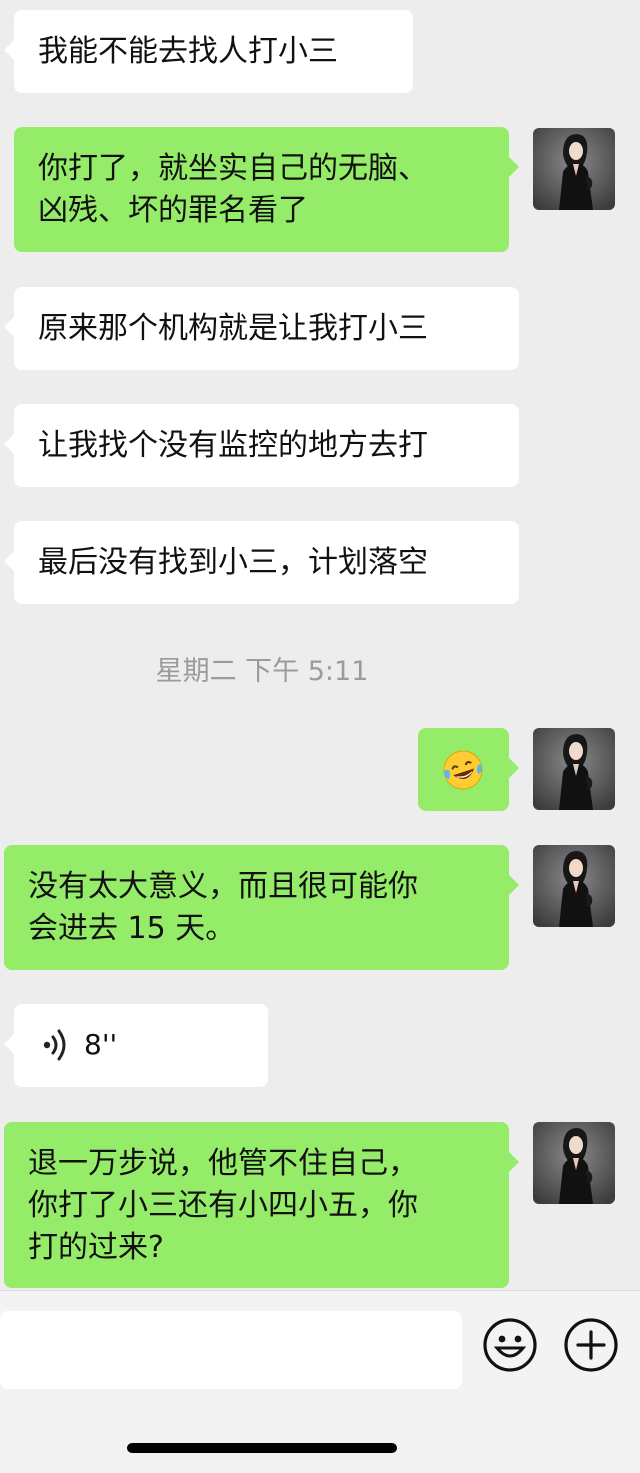  I want to click on message-bubble-outgoing: 没有太大意义，而且很可能你 会进去 15 天。, so click(261, 907).